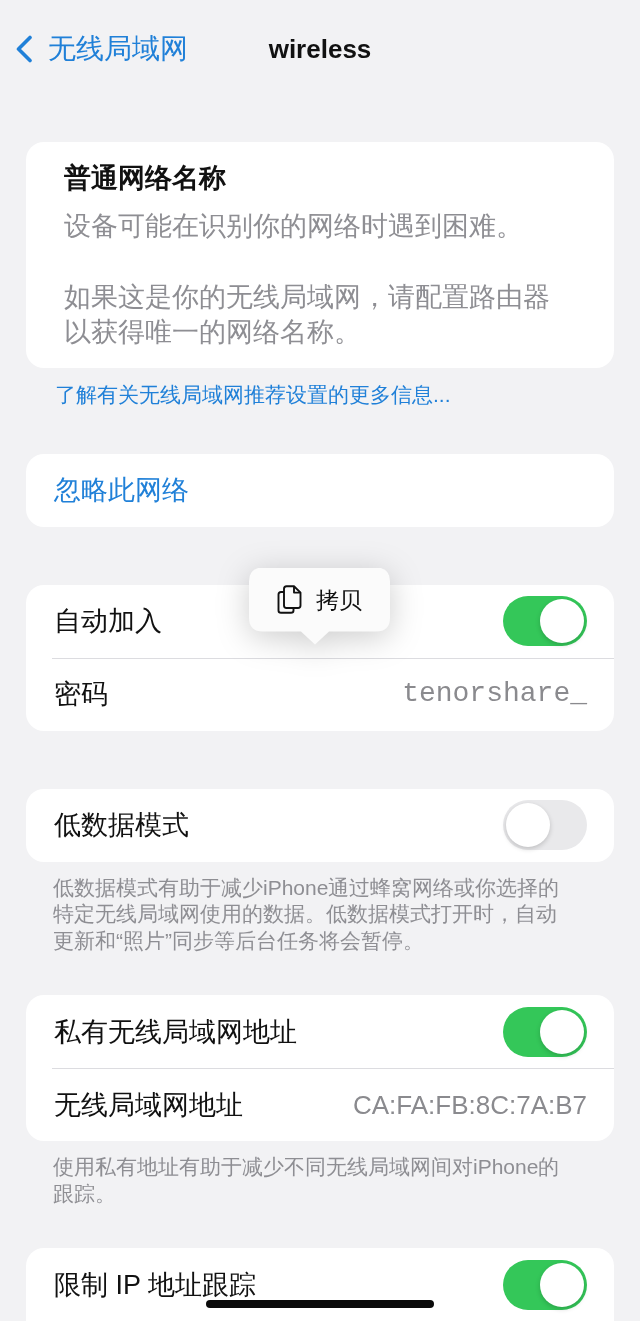 This screenshot has width=640, height=1321. What do you see at coordinates (121, 490) in the screenshot?
I see `action-item: 忽略此网络` at bounding box center [121, 490].